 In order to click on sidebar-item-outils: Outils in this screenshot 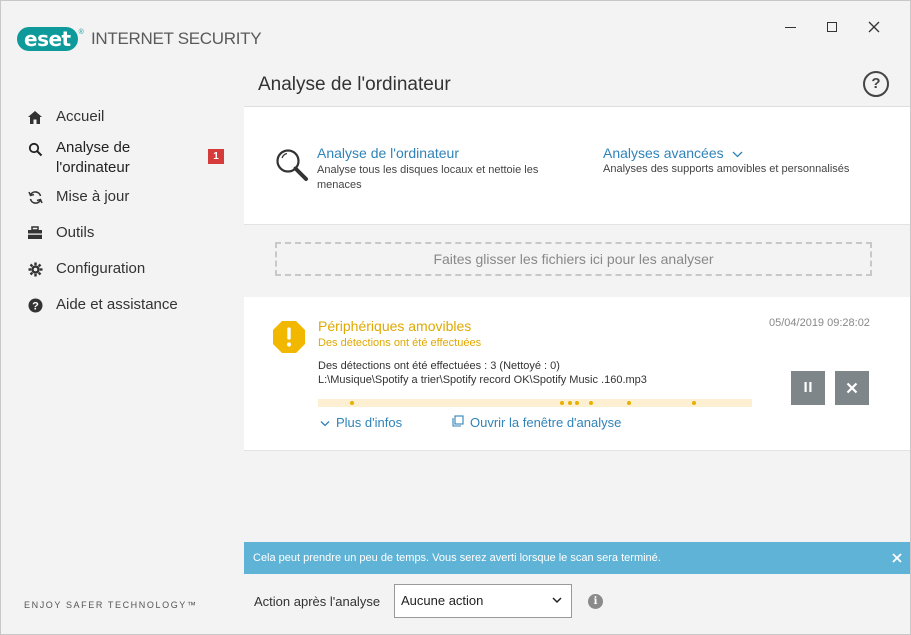, I will do `click(59, 233)`.